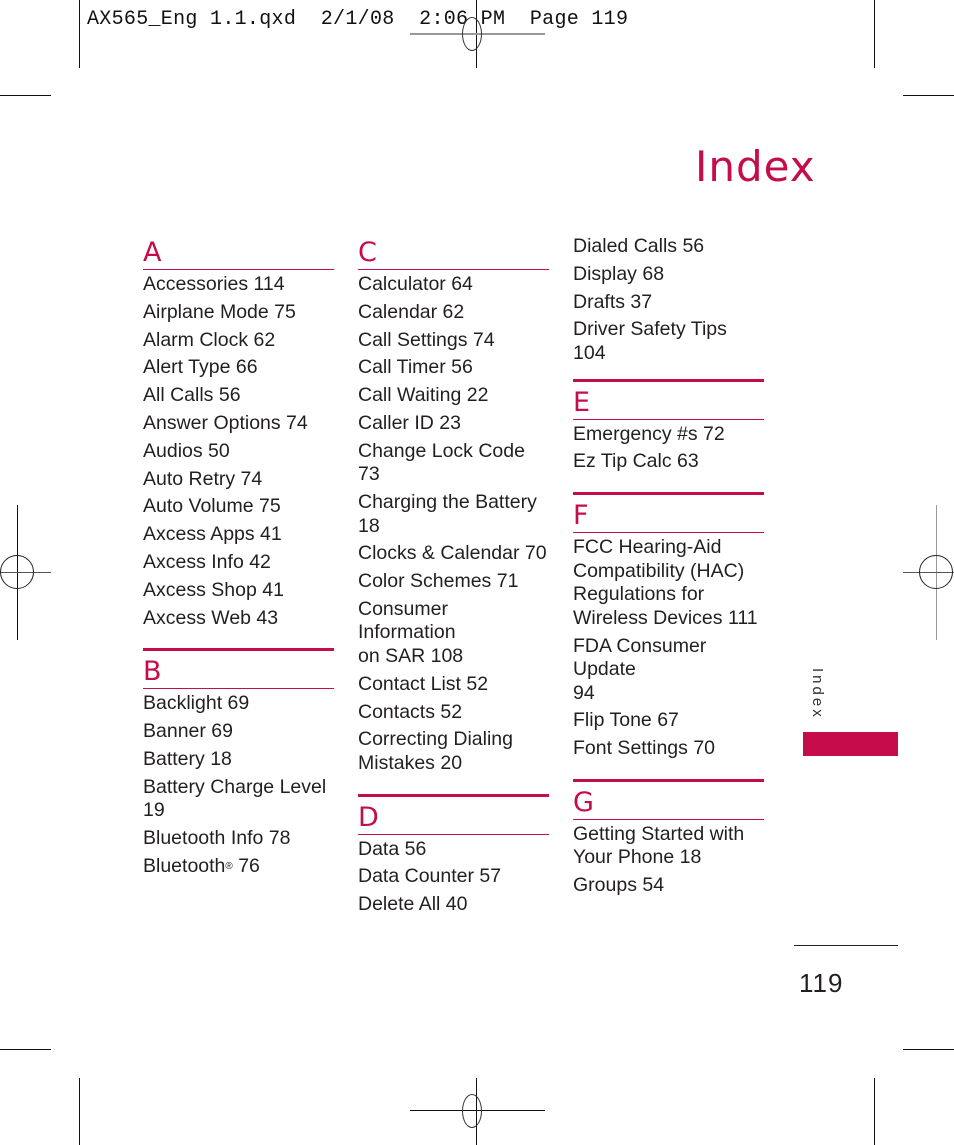  What do you see at coordinates (644, 748) in the screenshot?
I see `index-entry: Font Settings 70` at bounding box center [644, 748].